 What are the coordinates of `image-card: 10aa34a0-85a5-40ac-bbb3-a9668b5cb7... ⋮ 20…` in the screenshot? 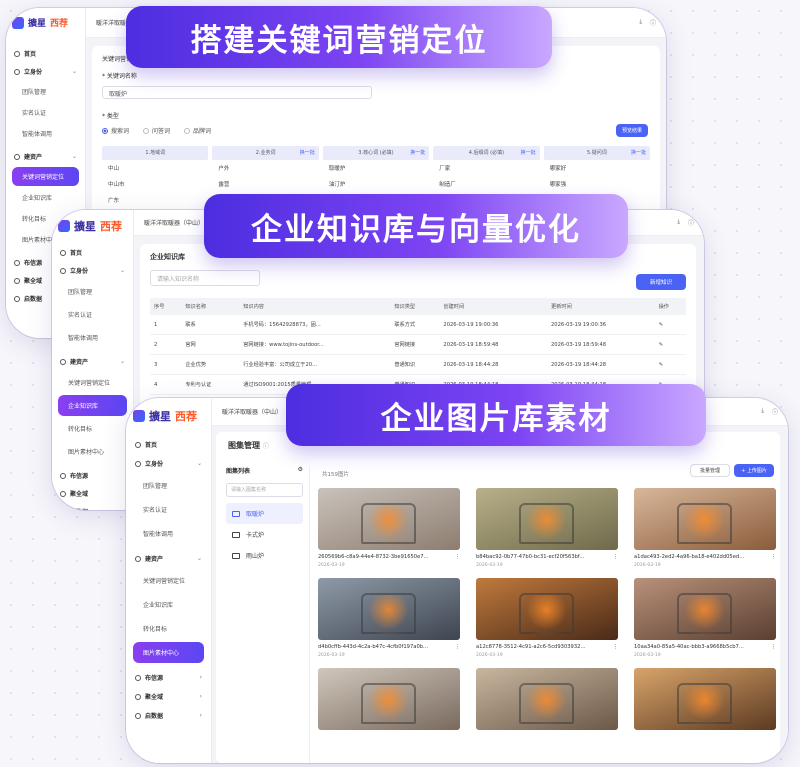 It's located at (705, 618).